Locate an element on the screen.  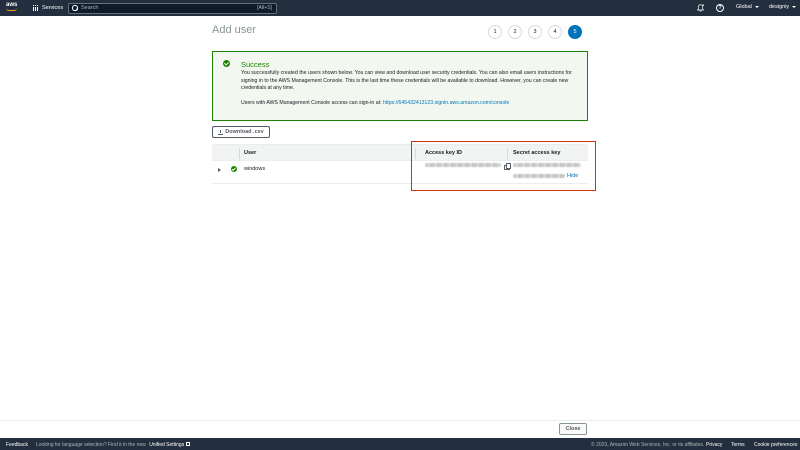
account-label: designiy is located at coordinates (779, 7).